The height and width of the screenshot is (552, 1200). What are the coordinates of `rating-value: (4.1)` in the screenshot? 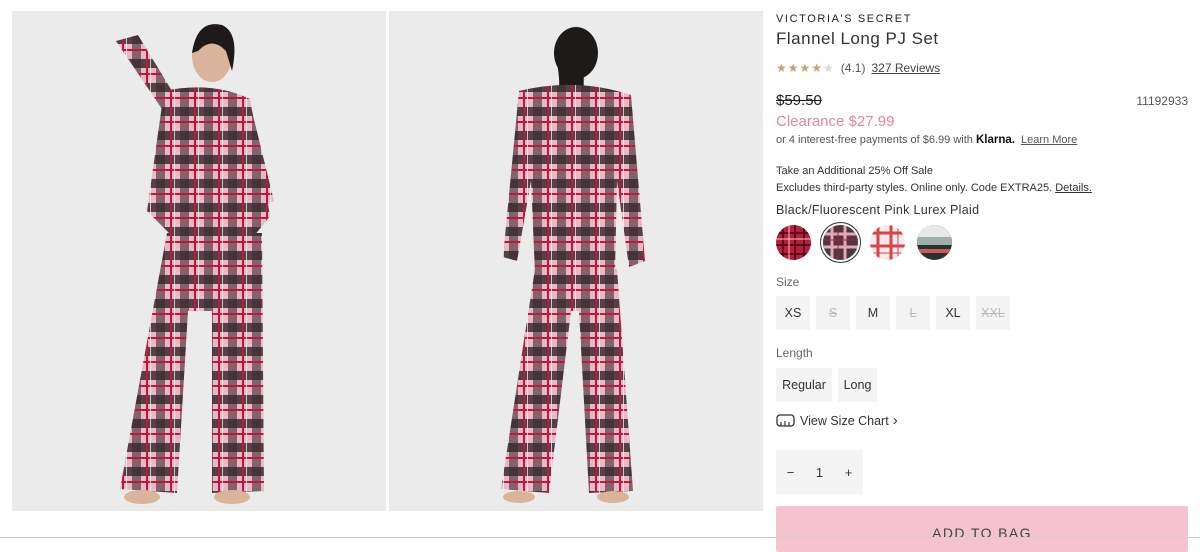 It's located at (853, 68).